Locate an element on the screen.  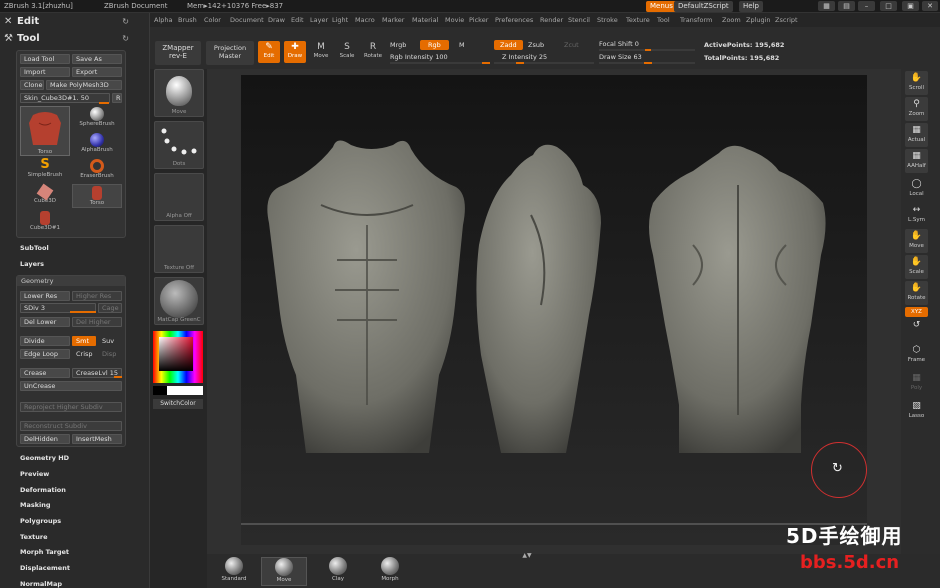
menu-zoom: Zoom is located at coordinates (731, 20).